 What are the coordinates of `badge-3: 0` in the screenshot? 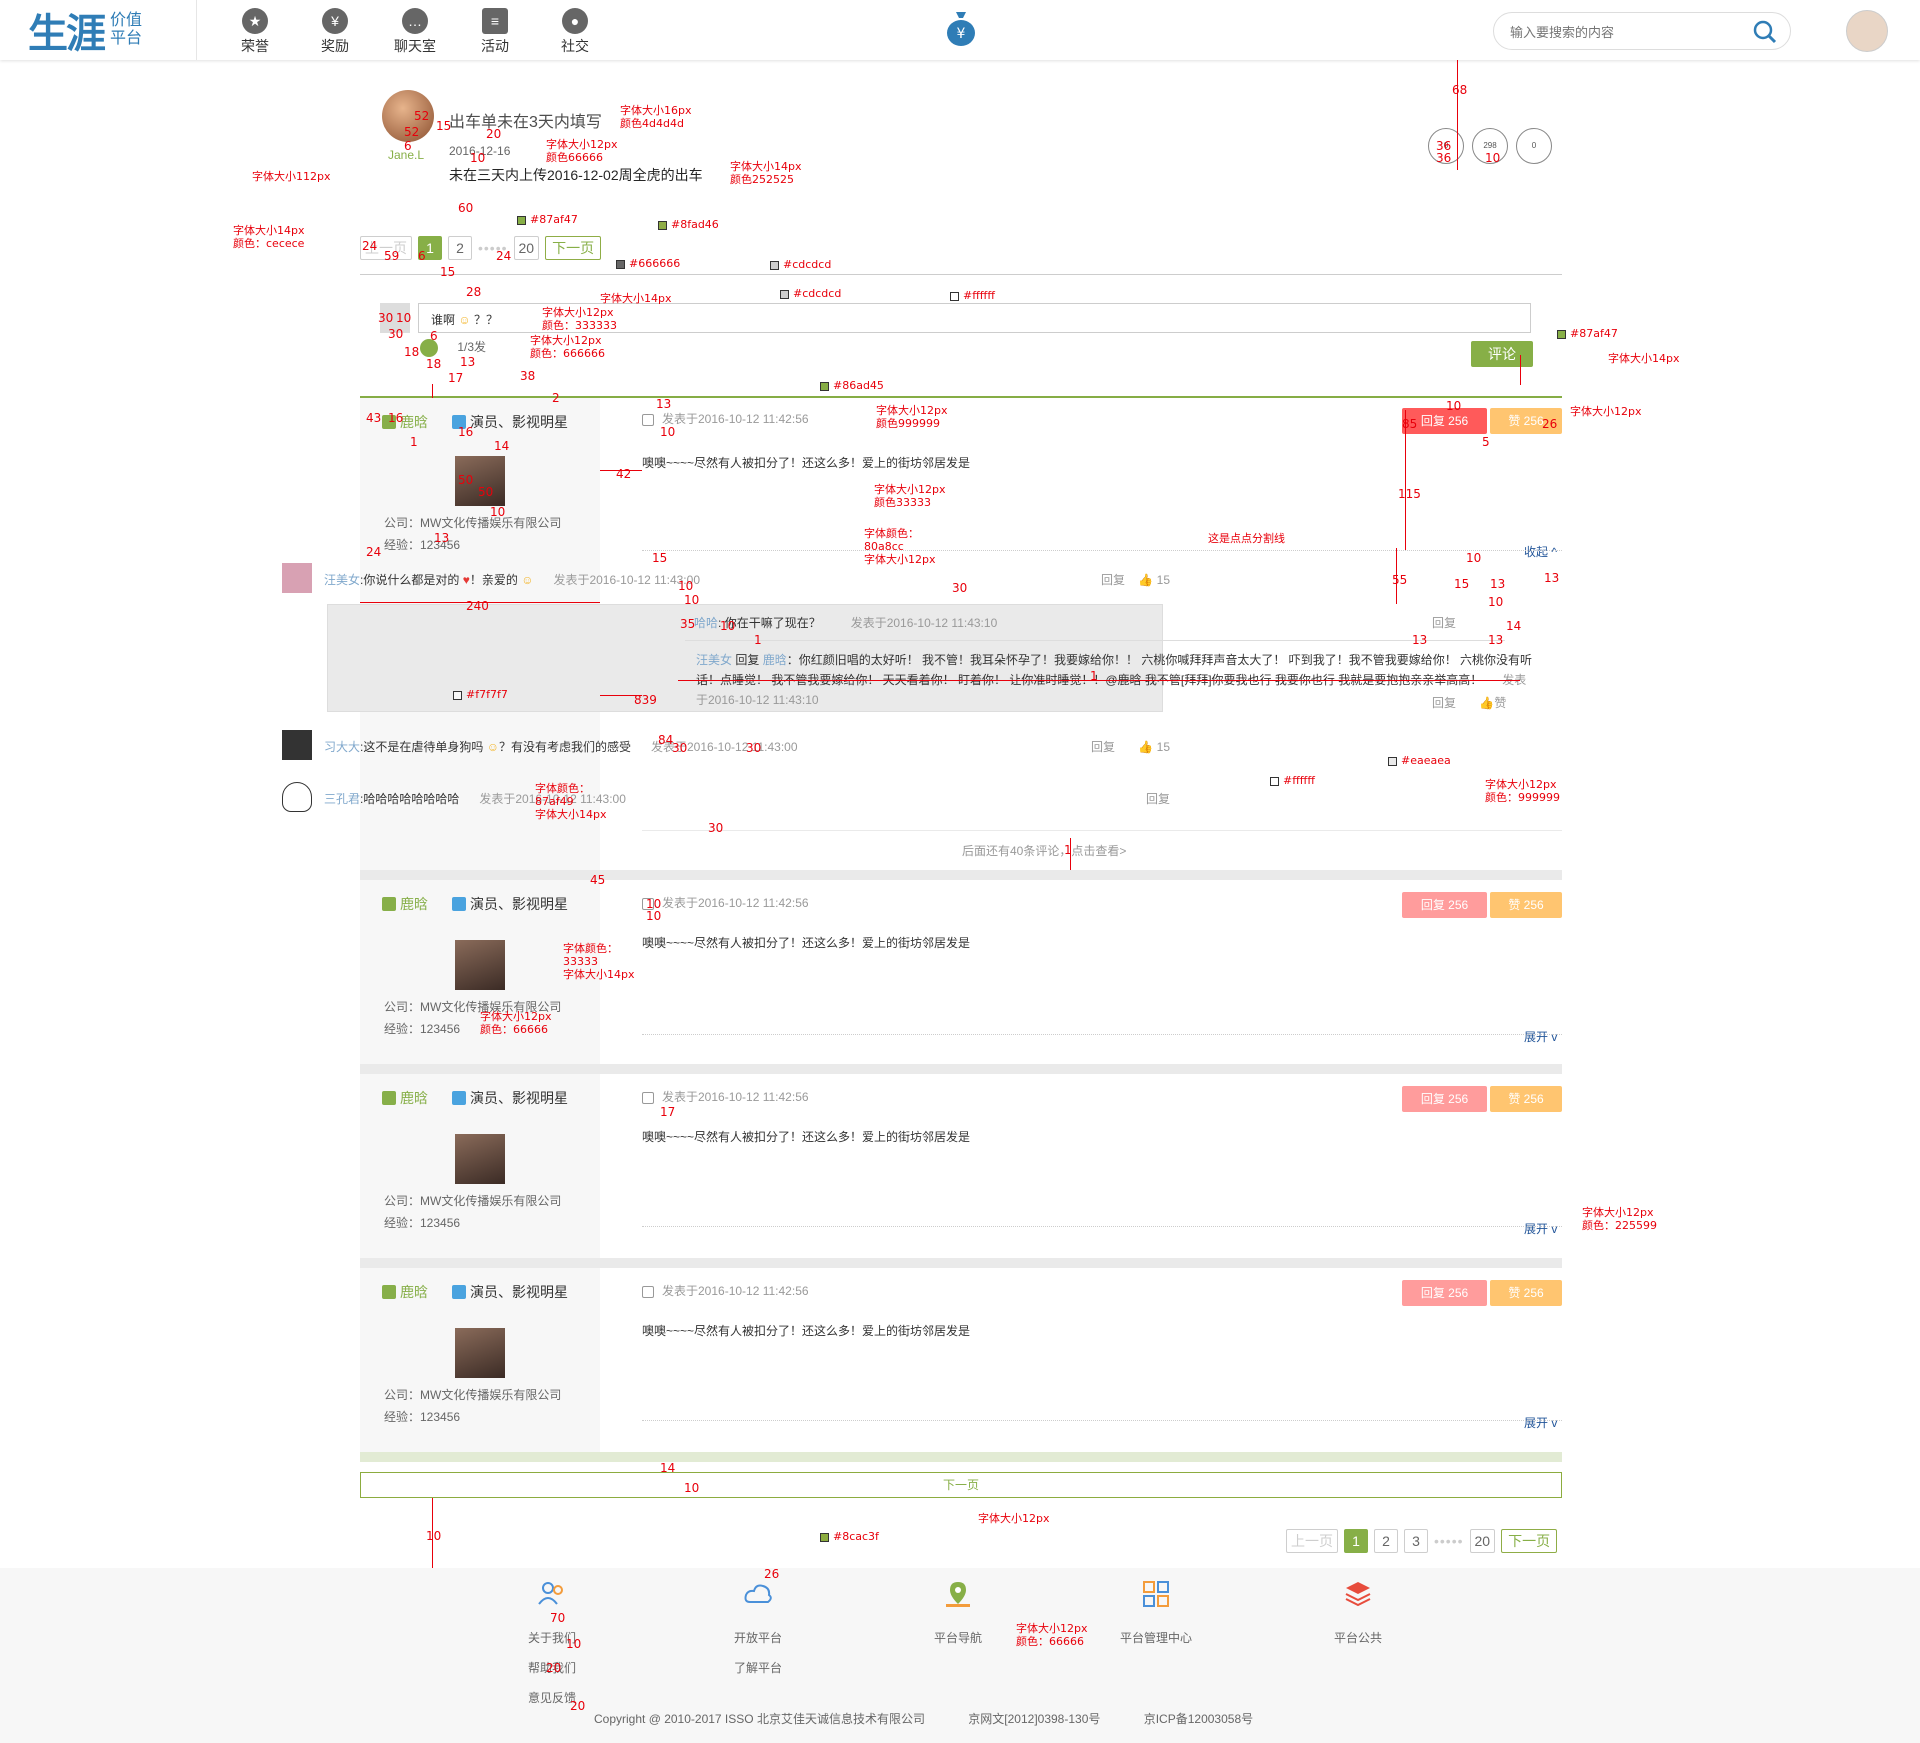 It's located at (1534, 146).